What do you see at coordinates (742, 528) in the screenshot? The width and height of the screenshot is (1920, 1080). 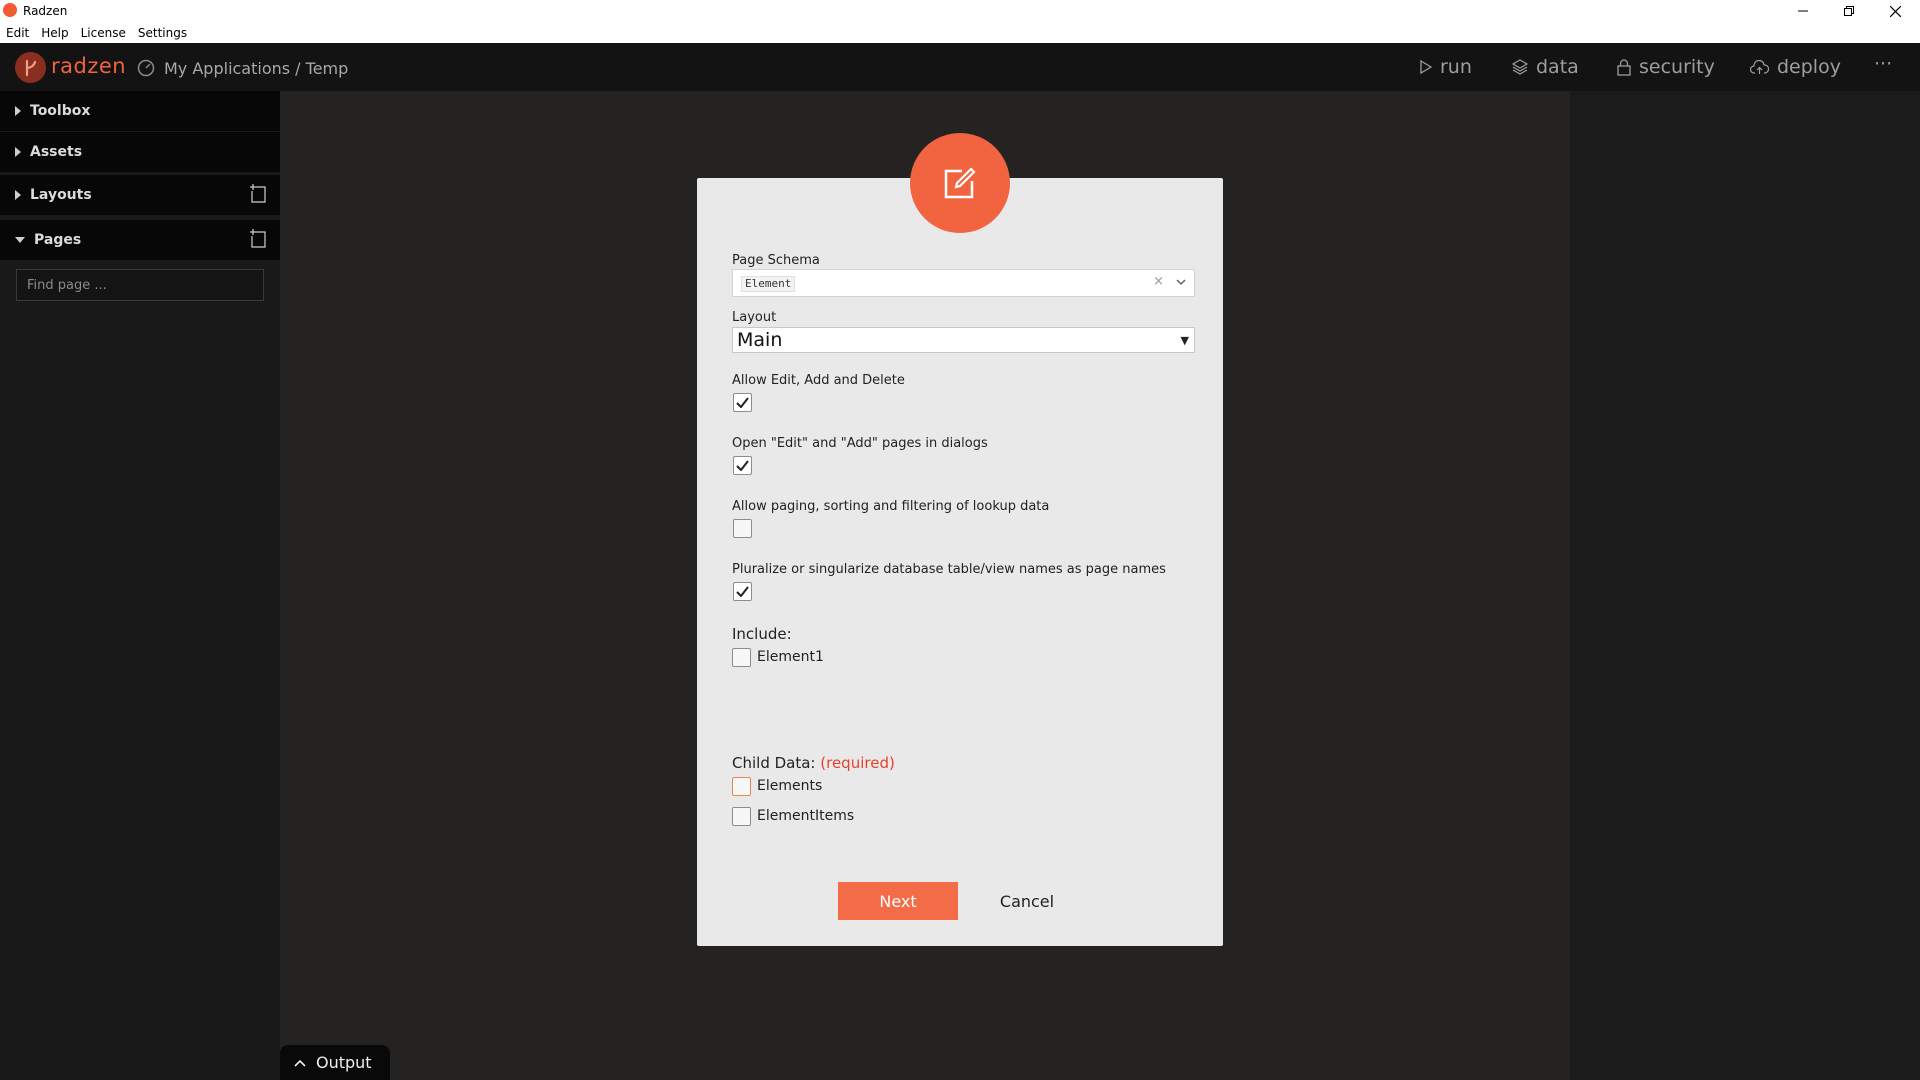 I see `checkbox-lookup-paging` at bounding box center [742, 528].